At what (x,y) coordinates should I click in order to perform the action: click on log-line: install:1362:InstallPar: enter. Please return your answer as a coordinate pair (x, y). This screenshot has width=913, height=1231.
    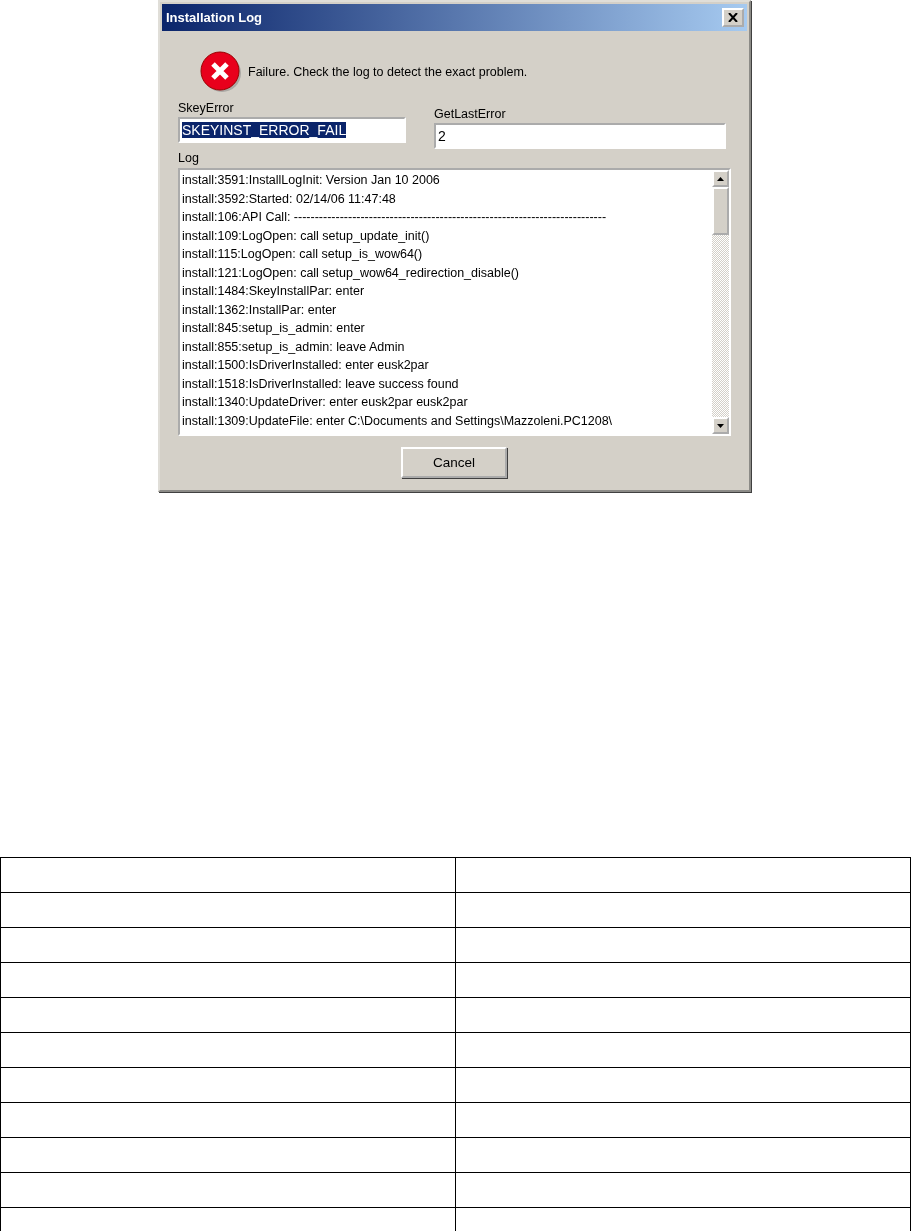
    Looking at the image, I should click on (260, 310).